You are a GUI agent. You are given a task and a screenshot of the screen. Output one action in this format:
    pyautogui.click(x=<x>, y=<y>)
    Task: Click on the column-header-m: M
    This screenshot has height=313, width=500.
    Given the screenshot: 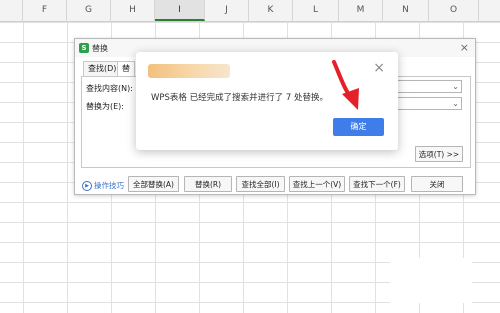 What is the action you would take?
    pyautogui.click(x=361, y=10)
    